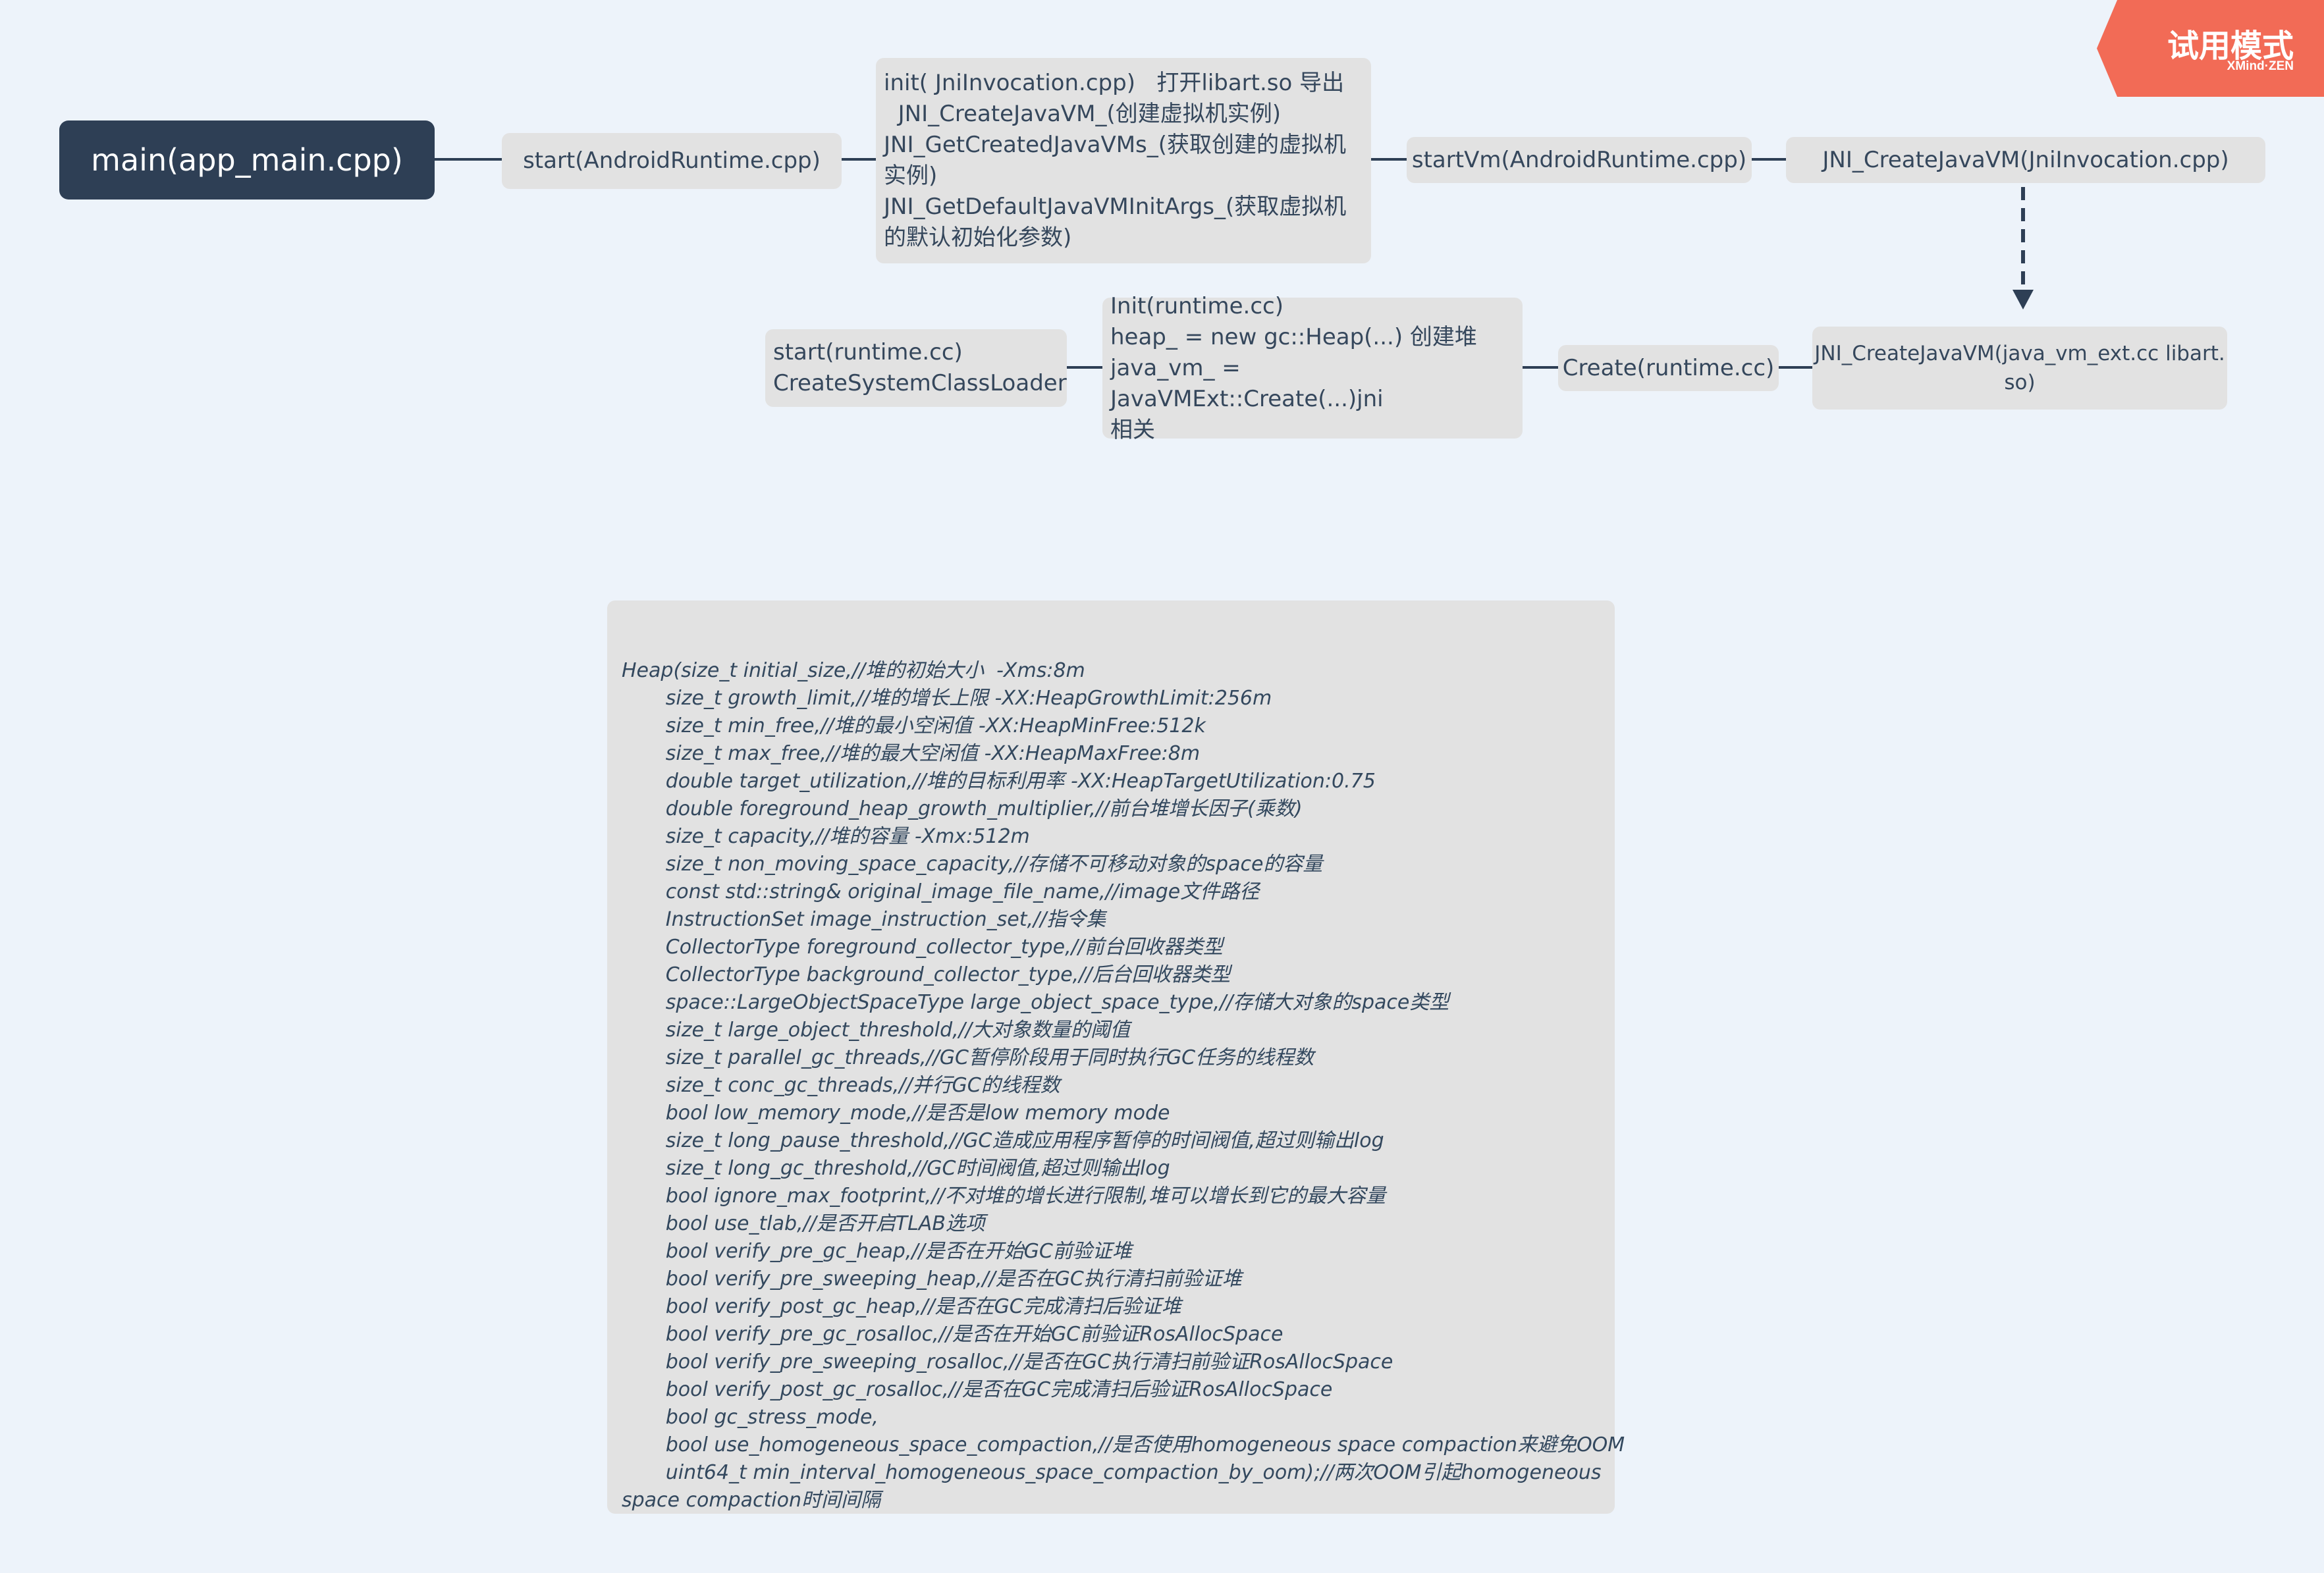 Image resolution: width=2324 pixels, height=1573 pixels. I want to click on node-create-runtime: Create(runtime.cc), so click(1668, 368).